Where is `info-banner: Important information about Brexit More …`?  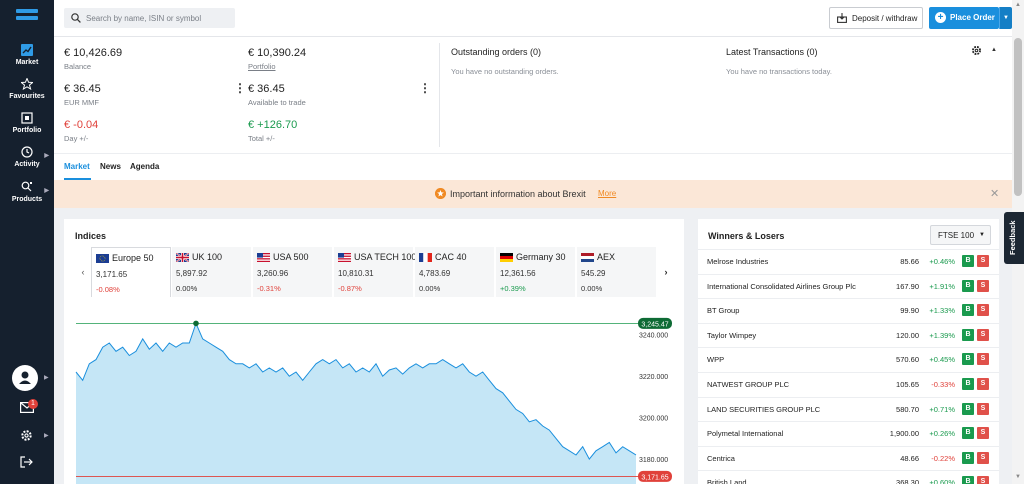
info-banner: Important information about Brexit More … is located at coordinates (533, 194).